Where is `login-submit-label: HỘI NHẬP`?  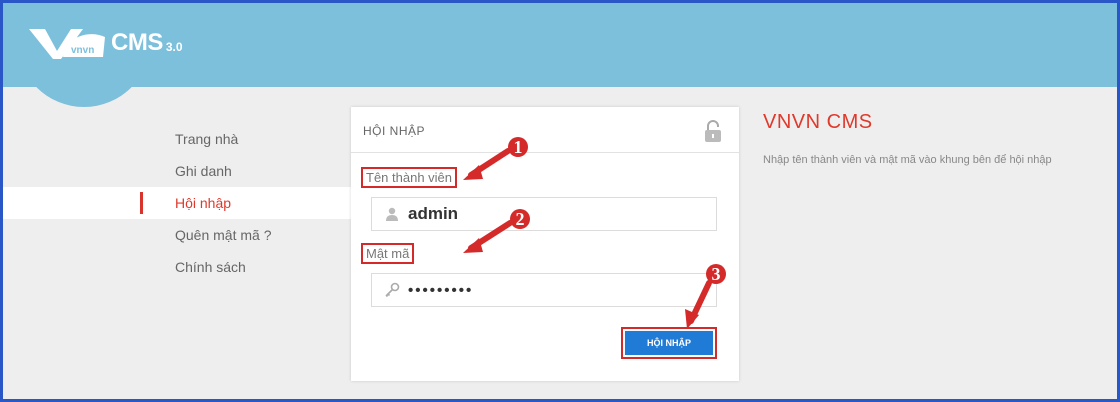 login-submit-label: HỘI NHẬP is located at coordinates (669, 343).